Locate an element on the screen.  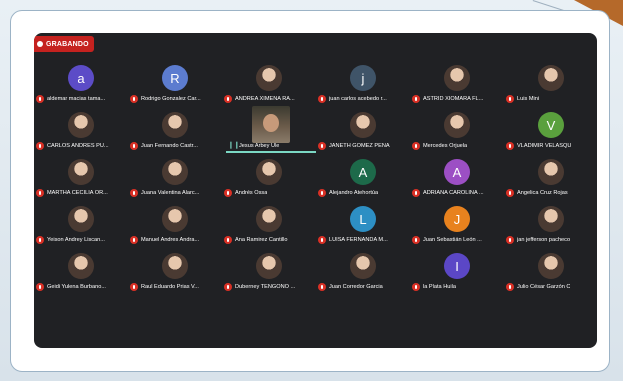
participant-tile: Mercedes Orjuela is located at coordinates (457, 129).